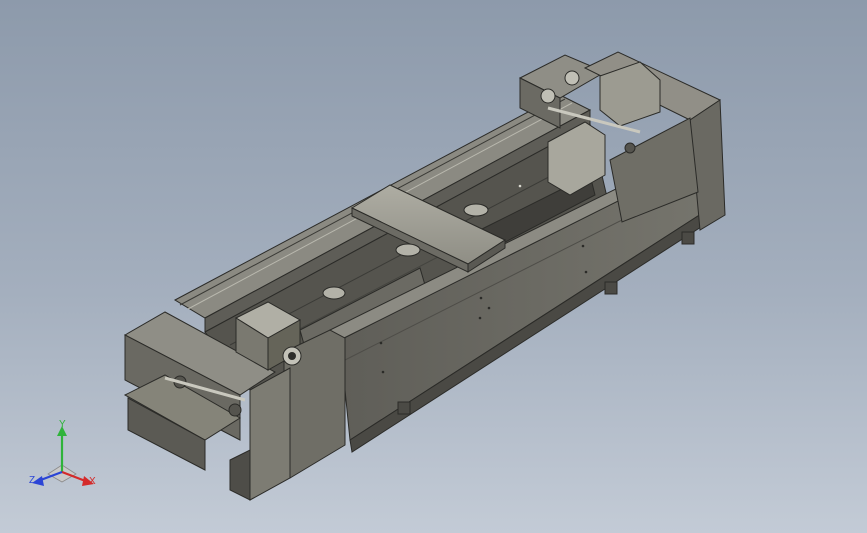  Describe the element at coordinates (32, 480) in the screenshot. I see `z-axis-label: Z` at that location.